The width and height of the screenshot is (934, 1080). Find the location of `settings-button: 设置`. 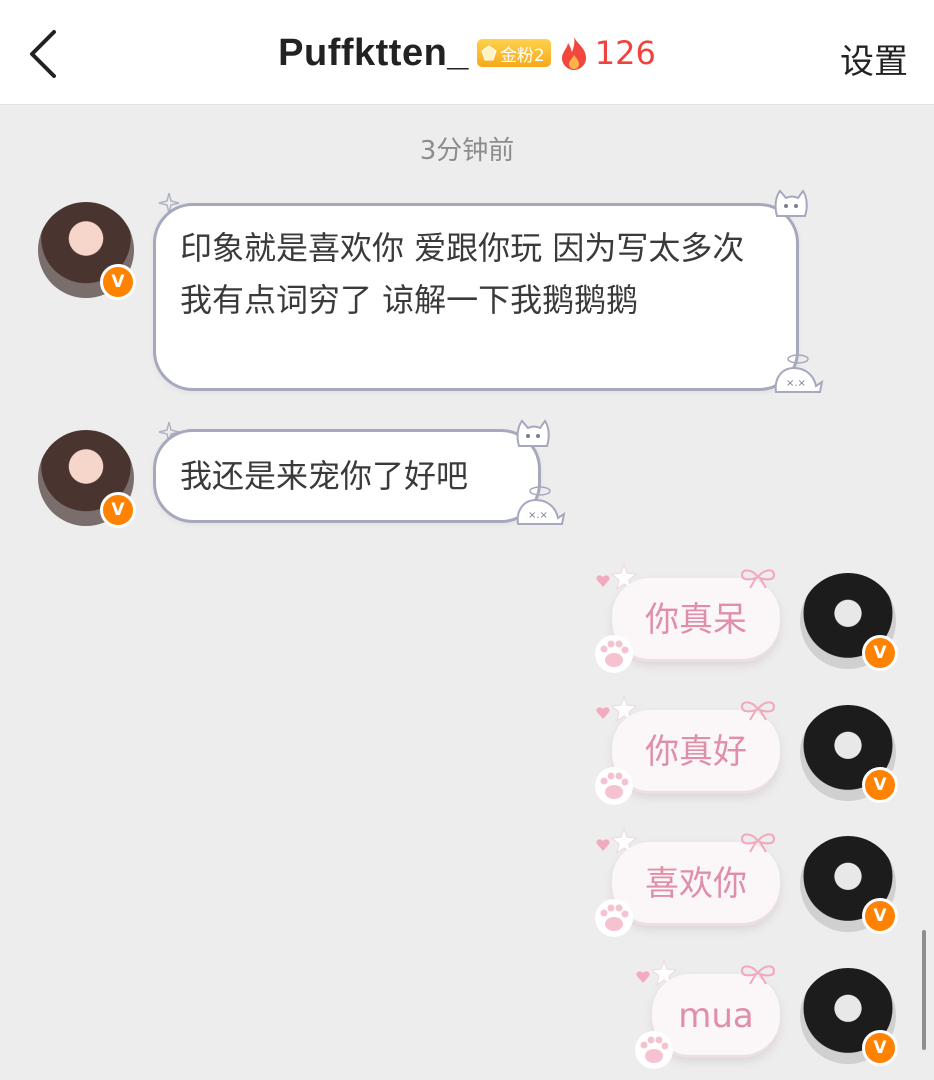

settings-button: 设置 is located at coordinates (874, 58).